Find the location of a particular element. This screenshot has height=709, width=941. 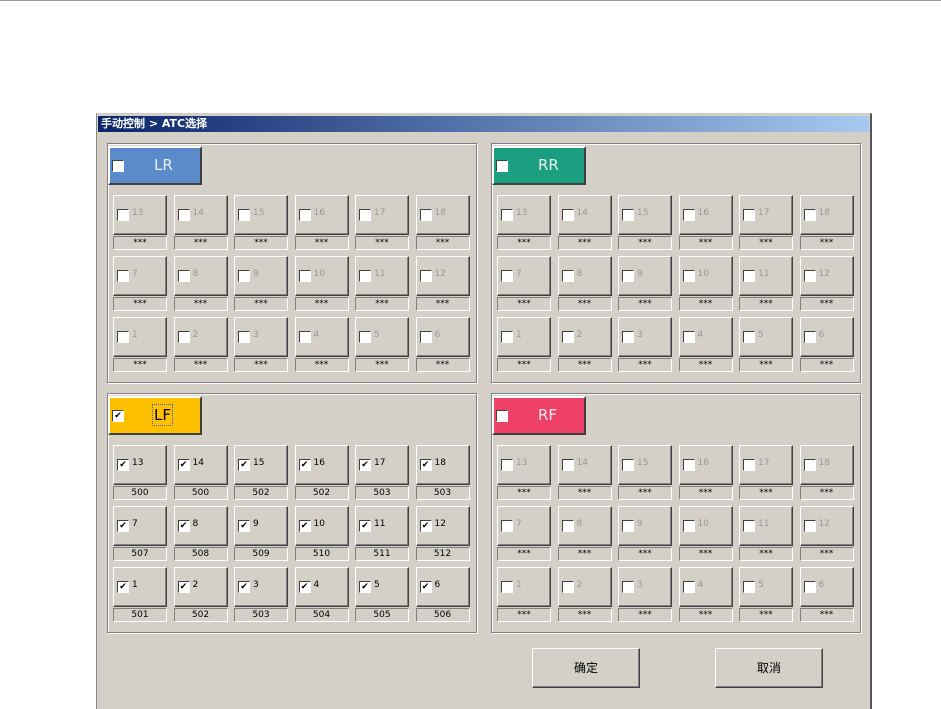

atc-button-16: ✔ 16 is located at coordinates (321, 465).